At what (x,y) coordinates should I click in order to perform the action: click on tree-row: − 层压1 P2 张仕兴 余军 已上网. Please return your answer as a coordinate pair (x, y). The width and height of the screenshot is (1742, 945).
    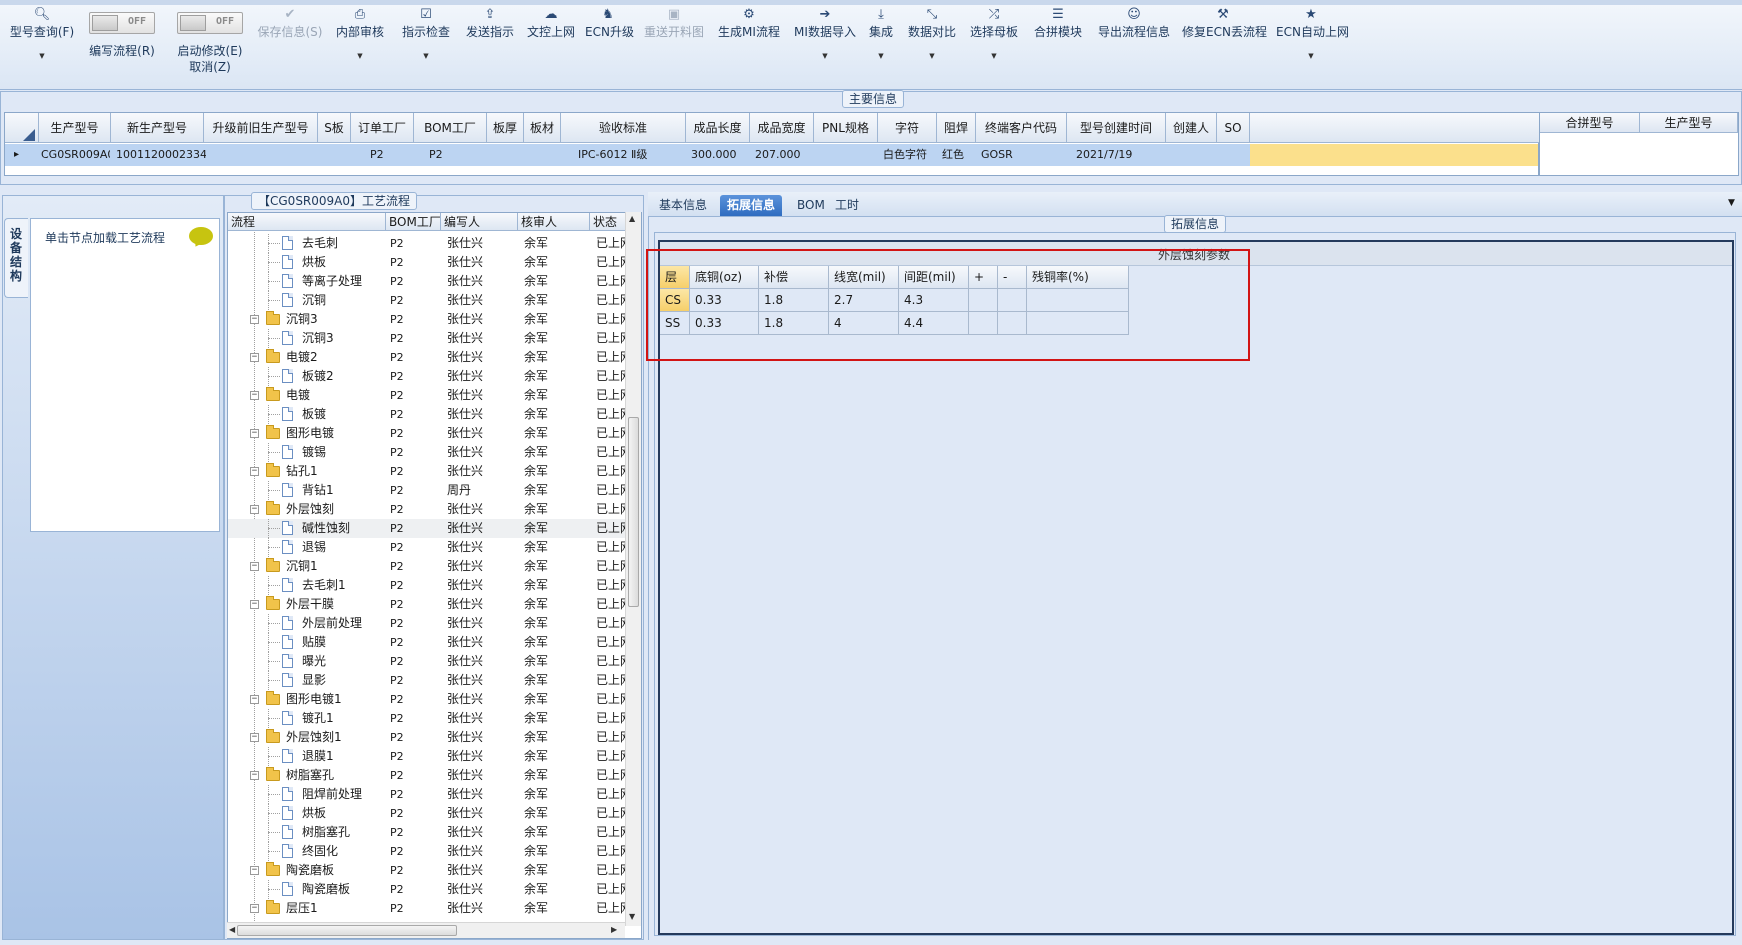
    Looking at the image, I should click on (428, 908).